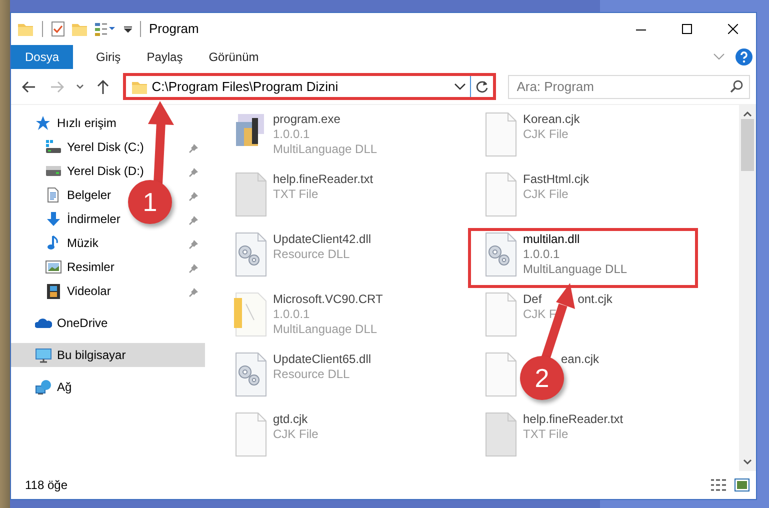 This screenshot has width=769, height=508. I want to click on refresh-icon, so click(481, 87).